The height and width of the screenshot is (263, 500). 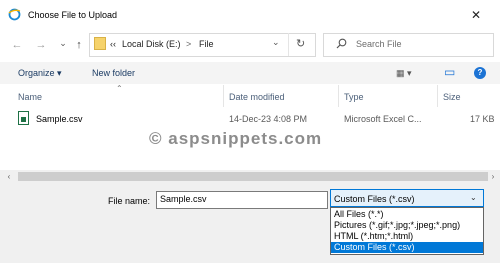 I want to click on column-header-name: Name, so click(x=30, y=97).